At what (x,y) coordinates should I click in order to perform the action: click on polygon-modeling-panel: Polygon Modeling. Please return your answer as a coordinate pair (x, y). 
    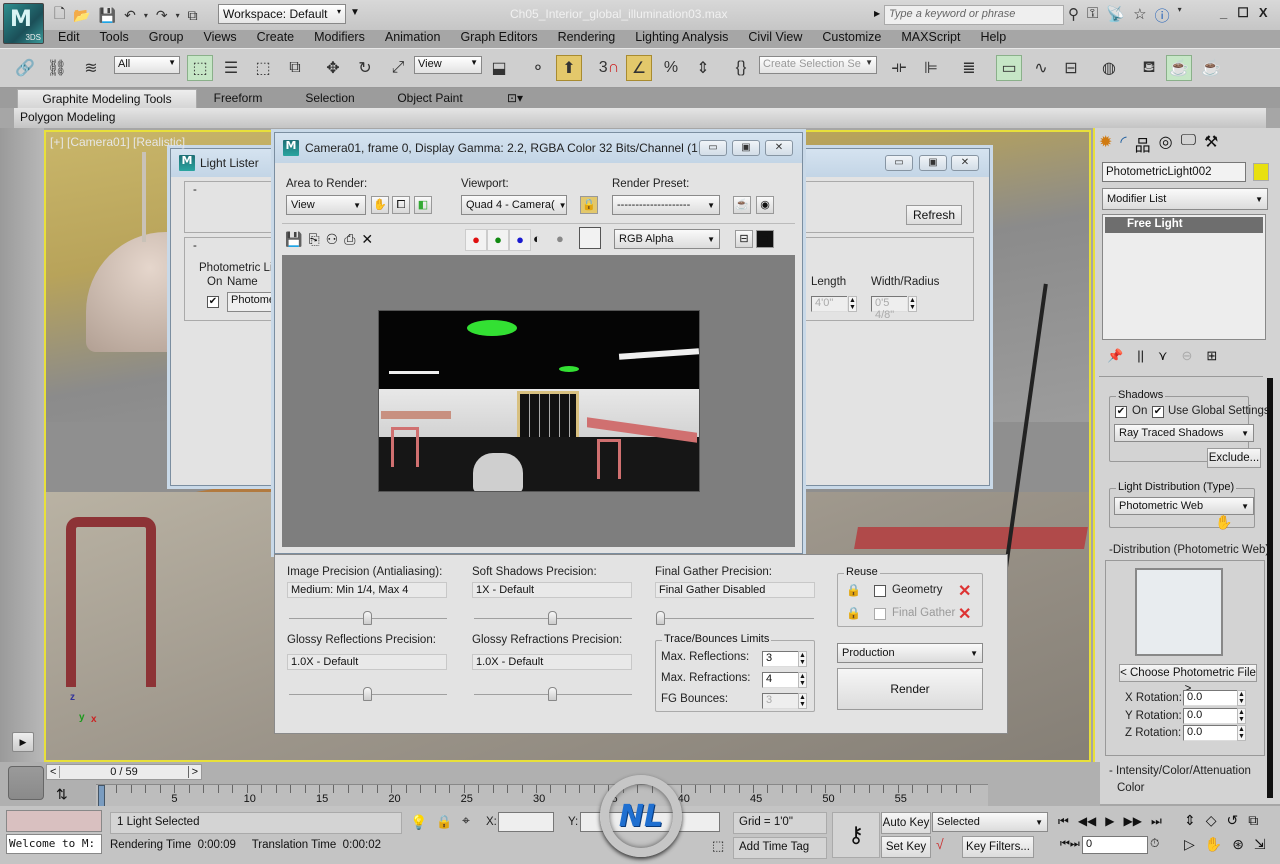
    Looking at the image, I should click on (67, 117).